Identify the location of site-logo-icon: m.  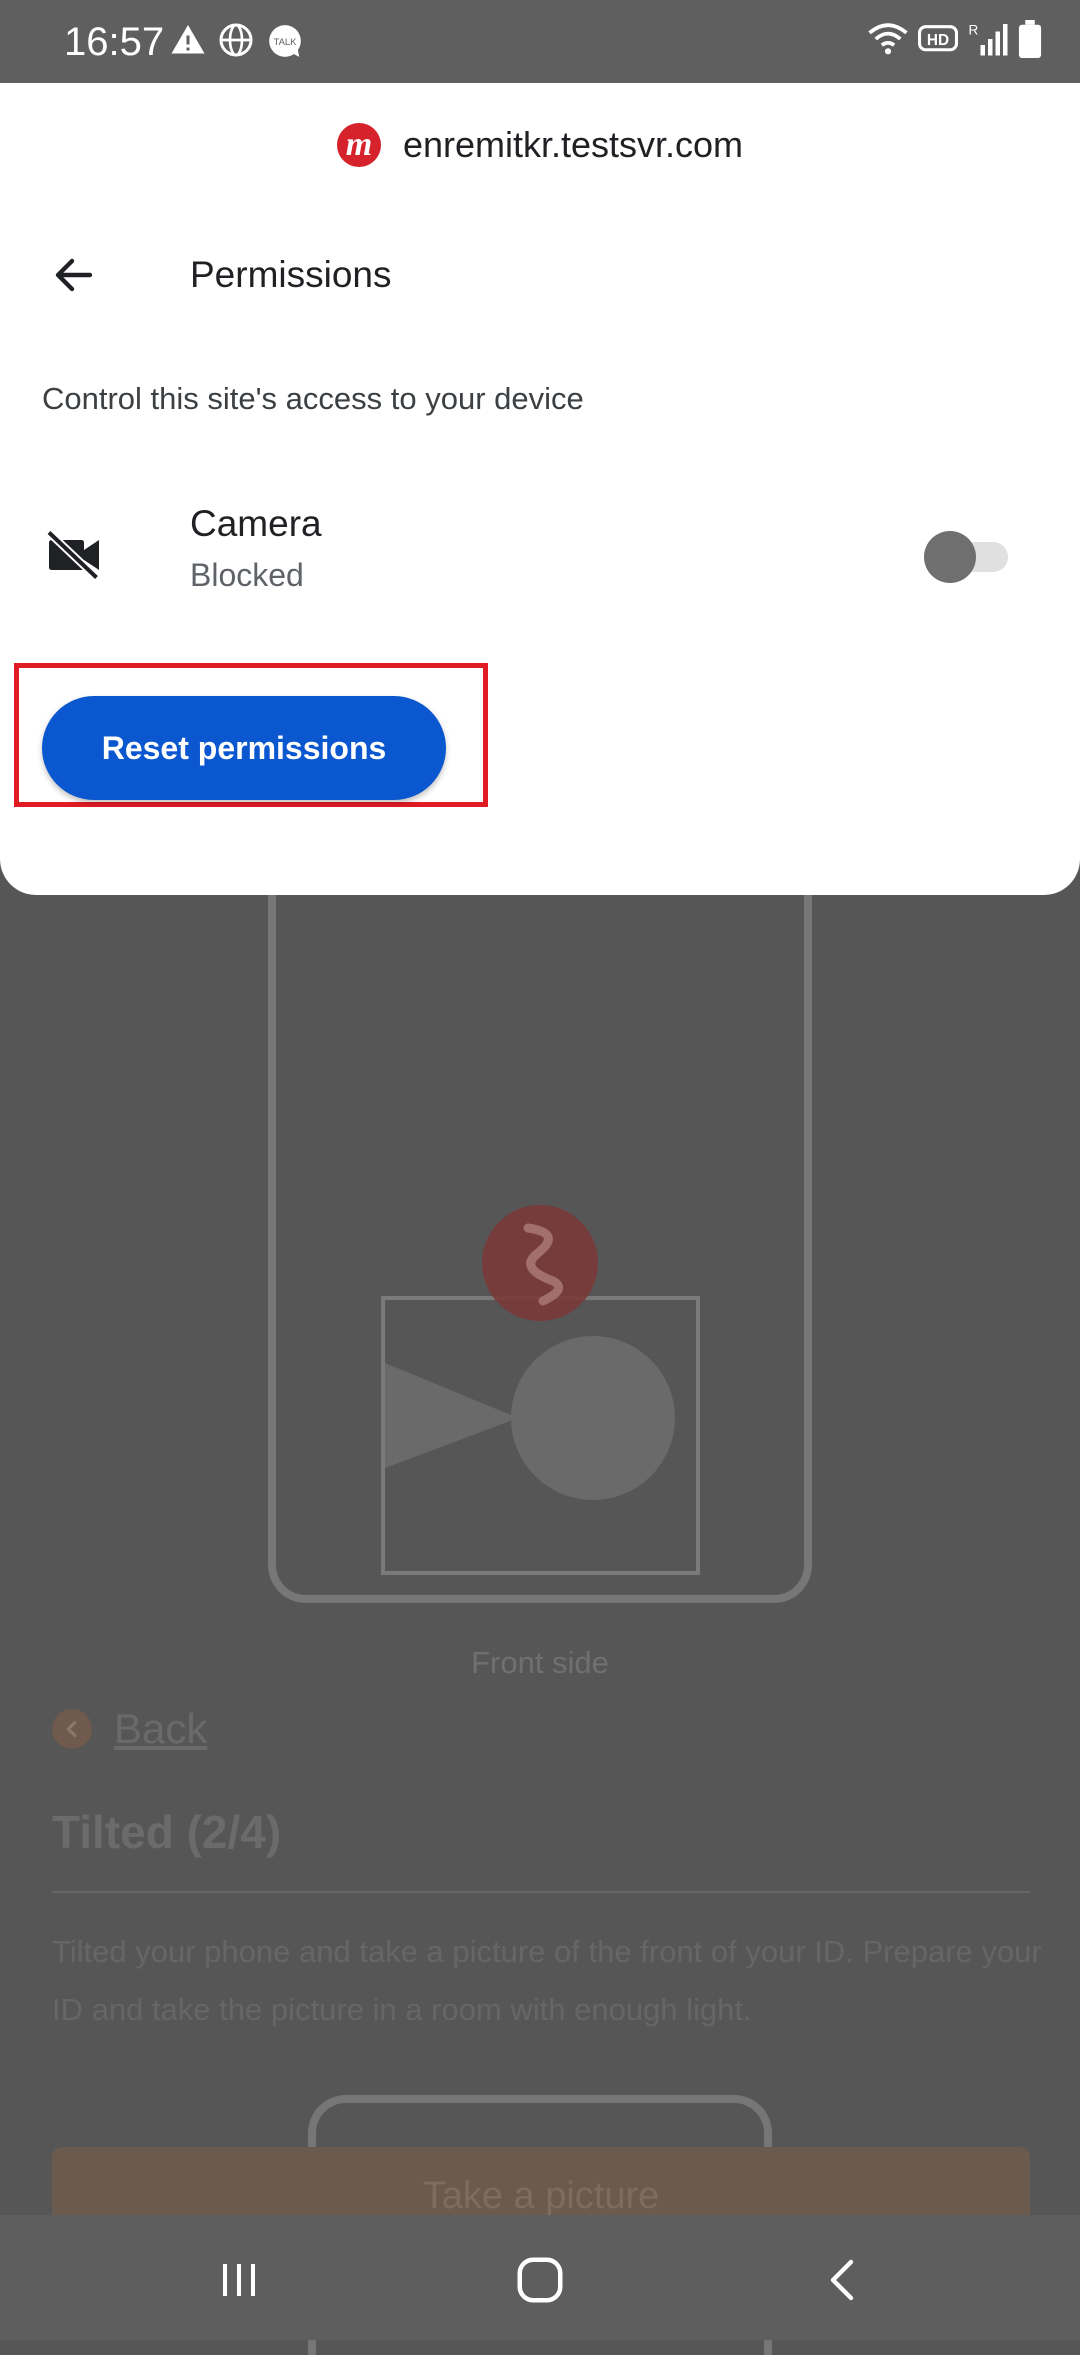
(358, 145).